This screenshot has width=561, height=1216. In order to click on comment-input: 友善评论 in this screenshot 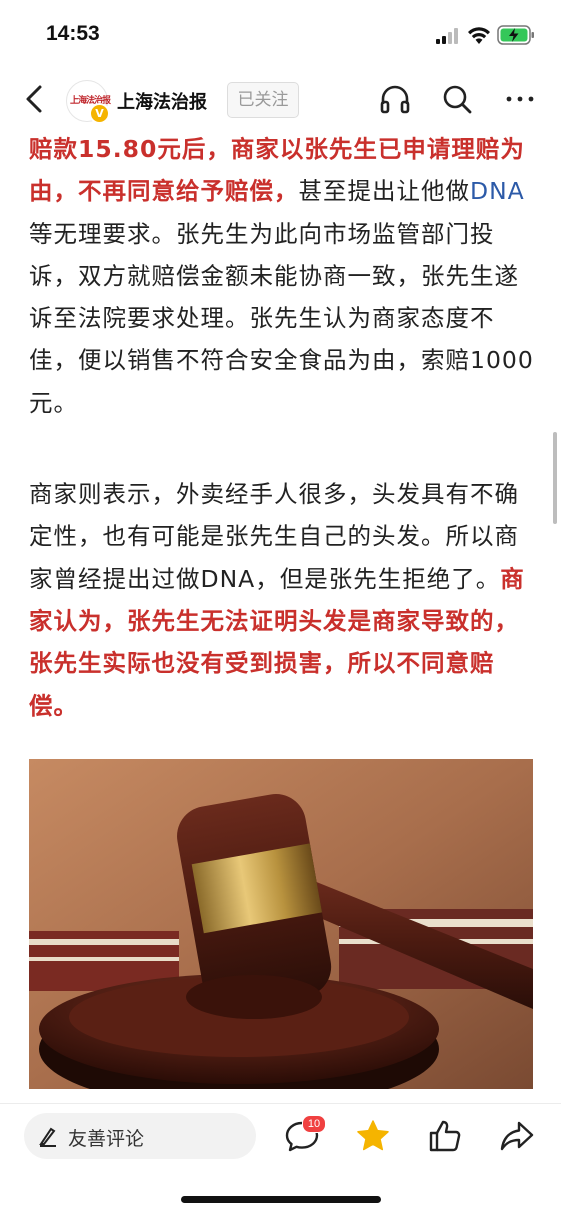, I will do `click(140, 1136)`.